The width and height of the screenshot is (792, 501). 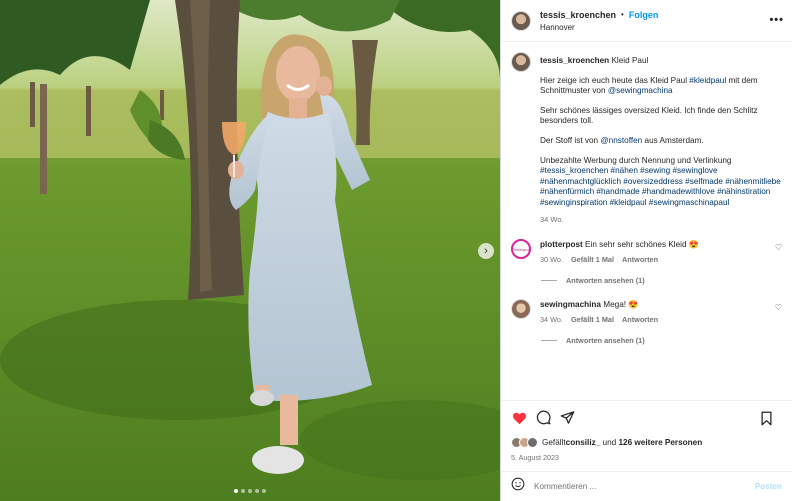 What do you see at coordinates (551, 320) in the screenshot?
I see `comment-age: 34 Wo.` at bounding box center [551, 320].